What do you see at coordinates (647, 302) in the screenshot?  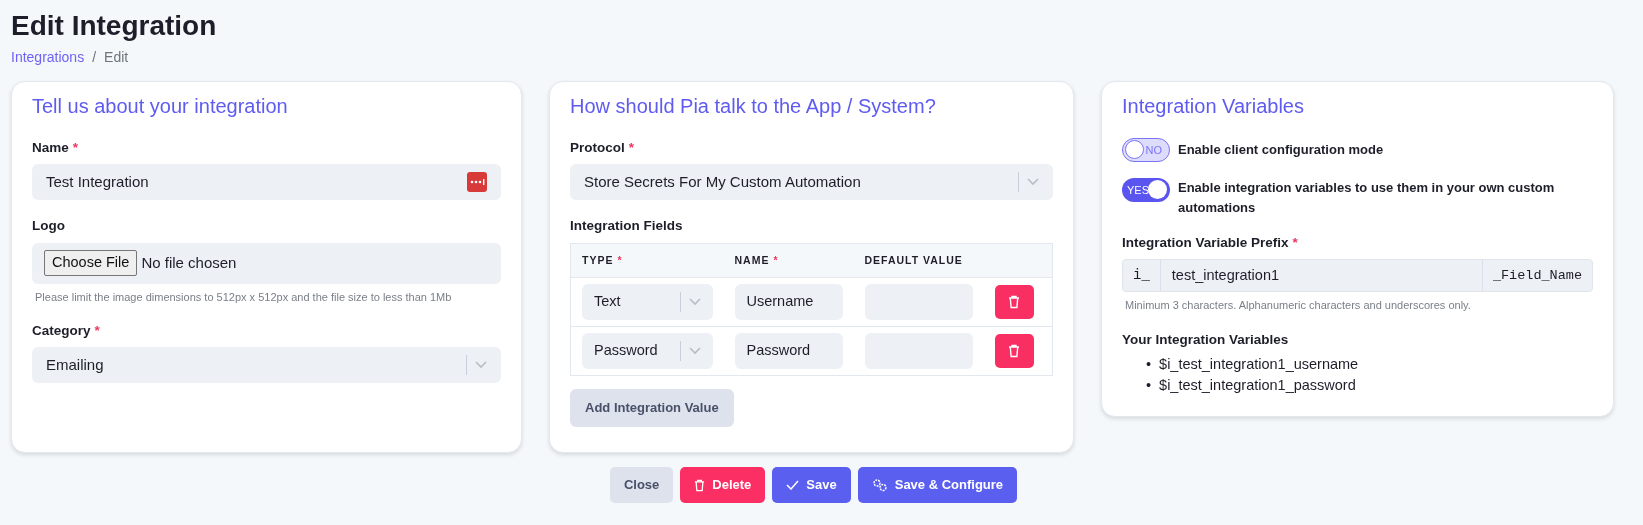 I see `type-select: Text` at bounding box center [647, 302].